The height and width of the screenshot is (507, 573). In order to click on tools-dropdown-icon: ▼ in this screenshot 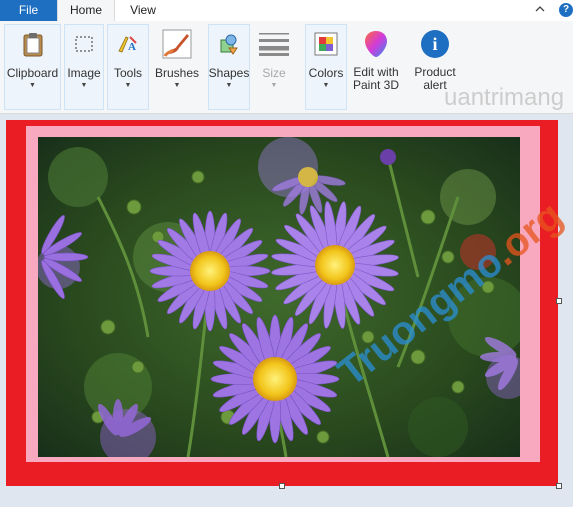, I will do `click(128, 85)`.